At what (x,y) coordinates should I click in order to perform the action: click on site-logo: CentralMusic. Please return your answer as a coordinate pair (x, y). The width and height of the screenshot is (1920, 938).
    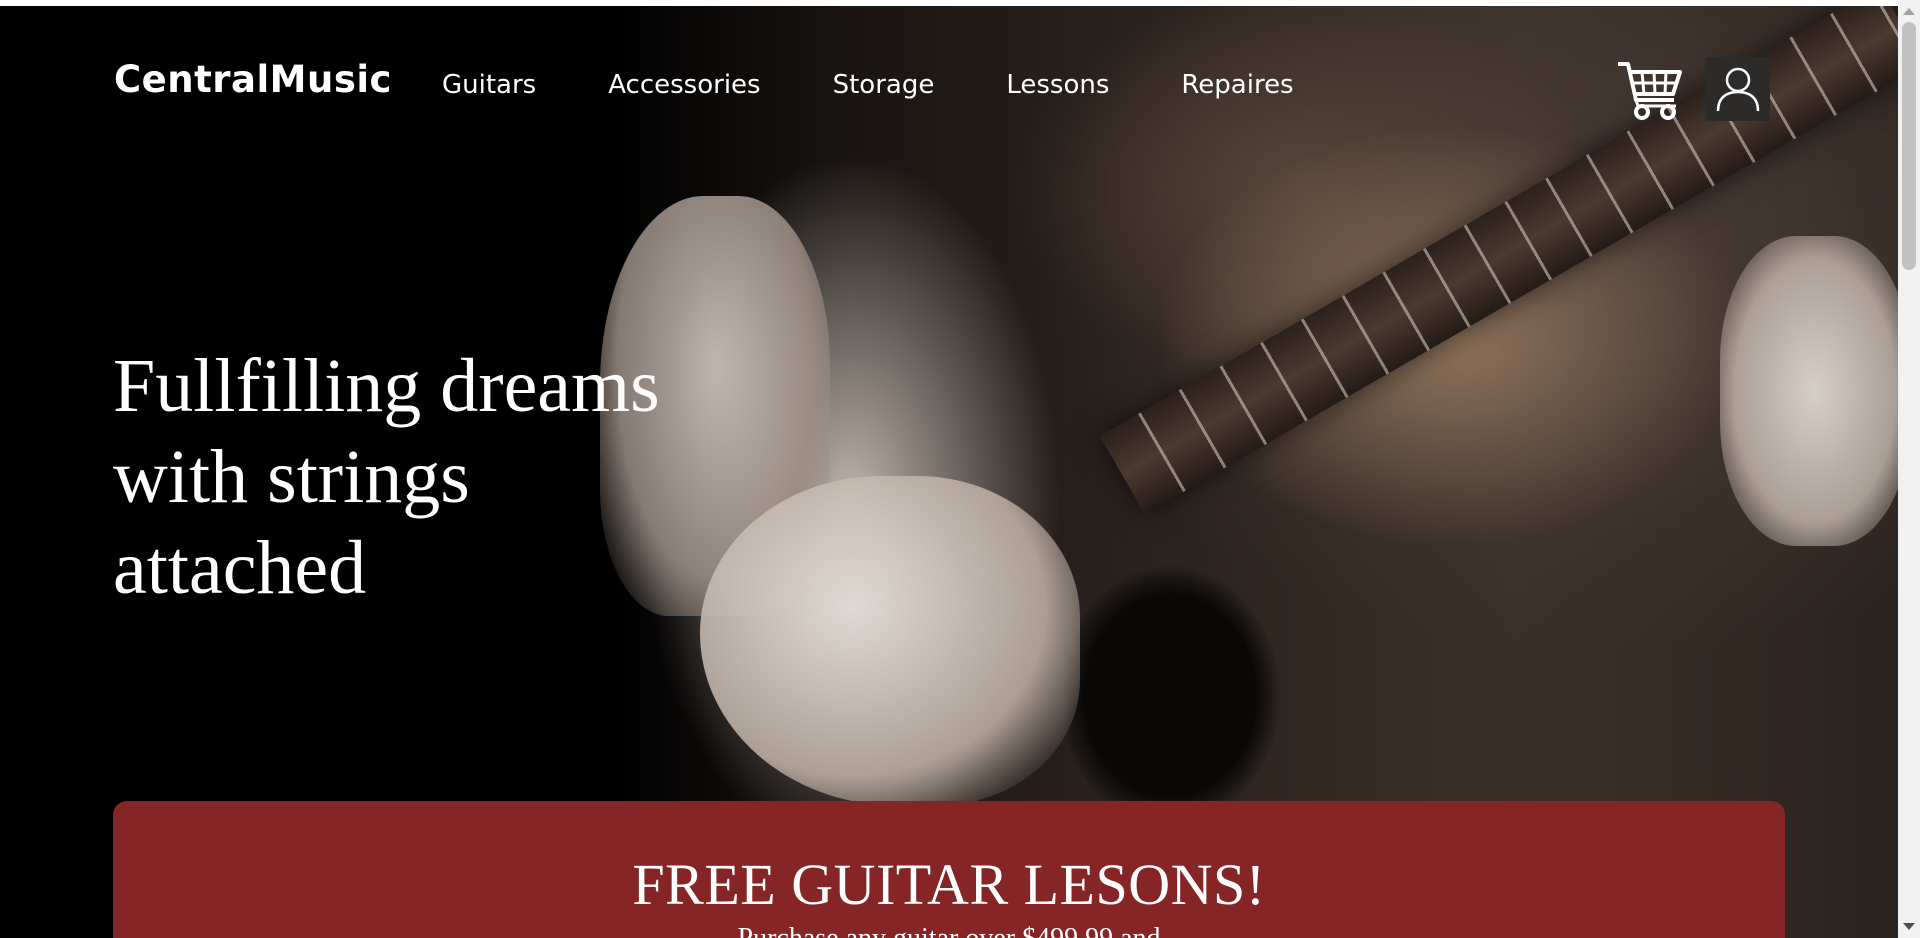
    Looking at the image, I should click on (253, 79).